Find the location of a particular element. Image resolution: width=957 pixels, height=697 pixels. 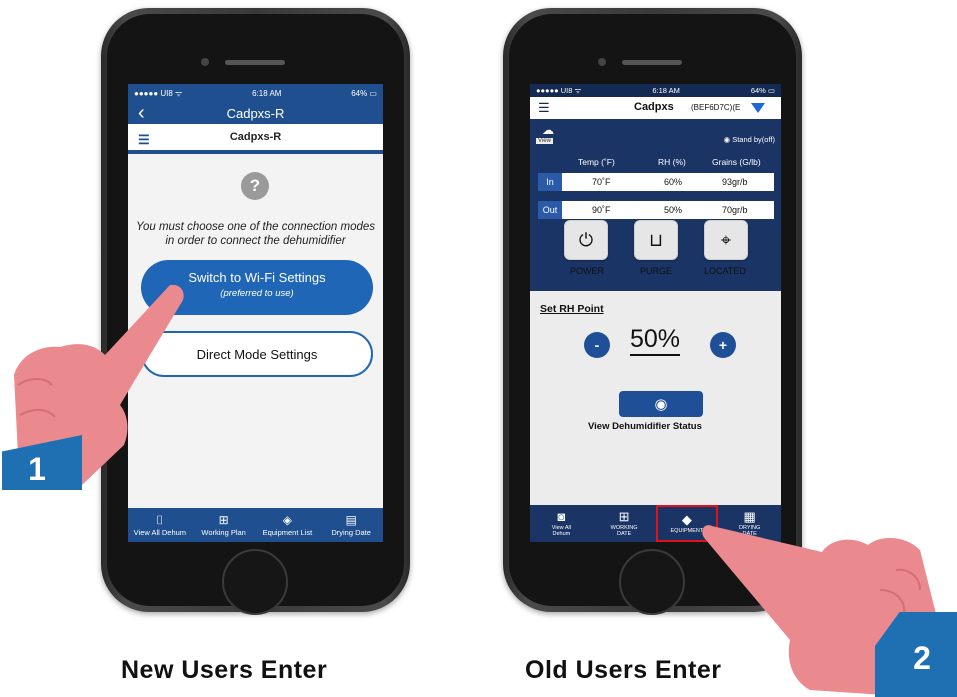

power-button: ⏻ is located at coordinates (586, 240).